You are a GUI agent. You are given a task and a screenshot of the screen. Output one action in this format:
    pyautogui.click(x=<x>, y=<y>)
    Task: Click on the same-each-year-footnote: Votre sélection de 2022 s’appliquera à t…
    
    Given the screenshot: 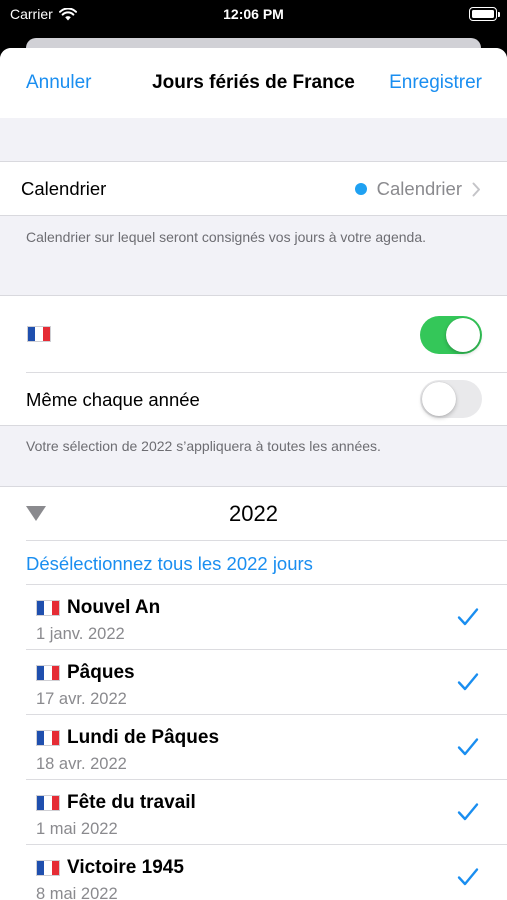 What is the action you would take?
    pyautogui.click(x=203, y=446)
    